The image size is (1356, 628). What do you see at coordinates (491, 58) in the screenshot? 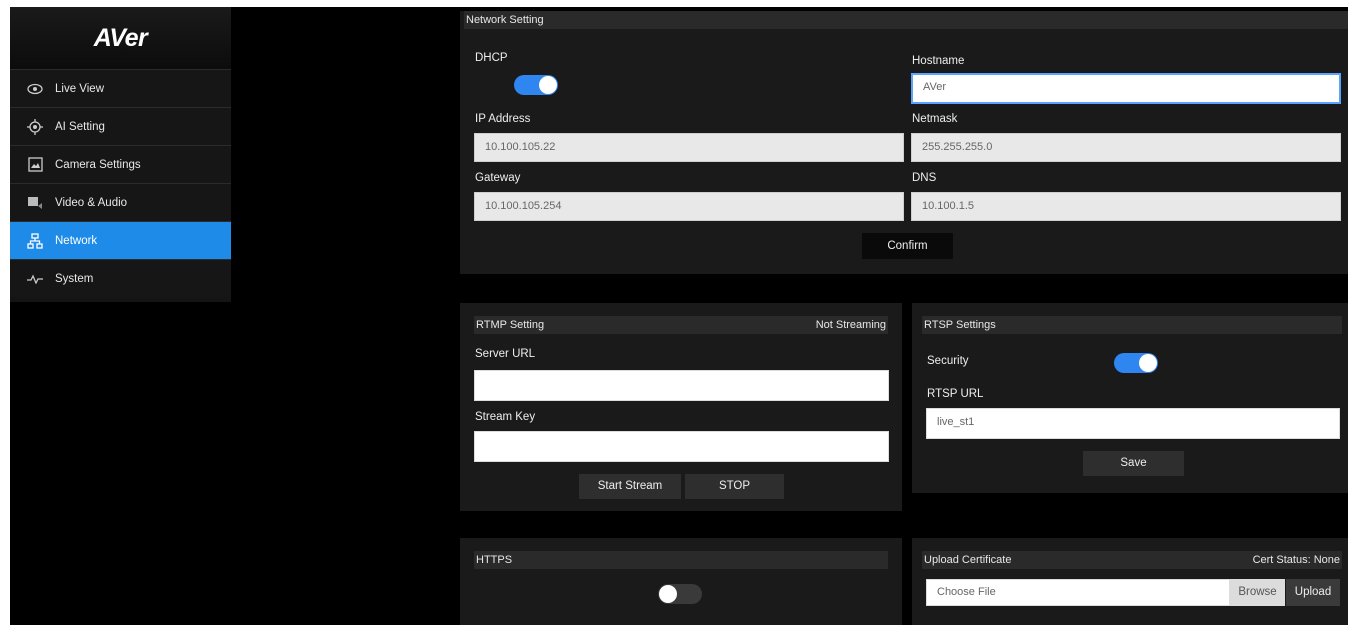
I see `dhcp-label: DHCP` at bounding box center [491, 58].